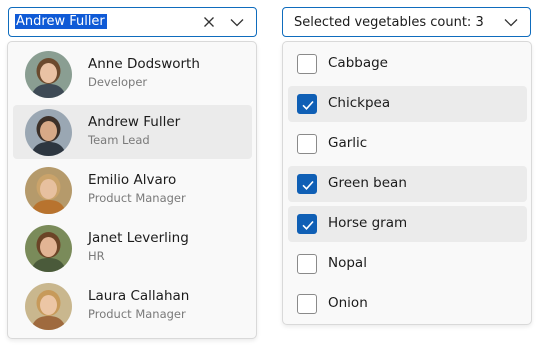  I want to click on people-dropdown-button, so click(237, 22).